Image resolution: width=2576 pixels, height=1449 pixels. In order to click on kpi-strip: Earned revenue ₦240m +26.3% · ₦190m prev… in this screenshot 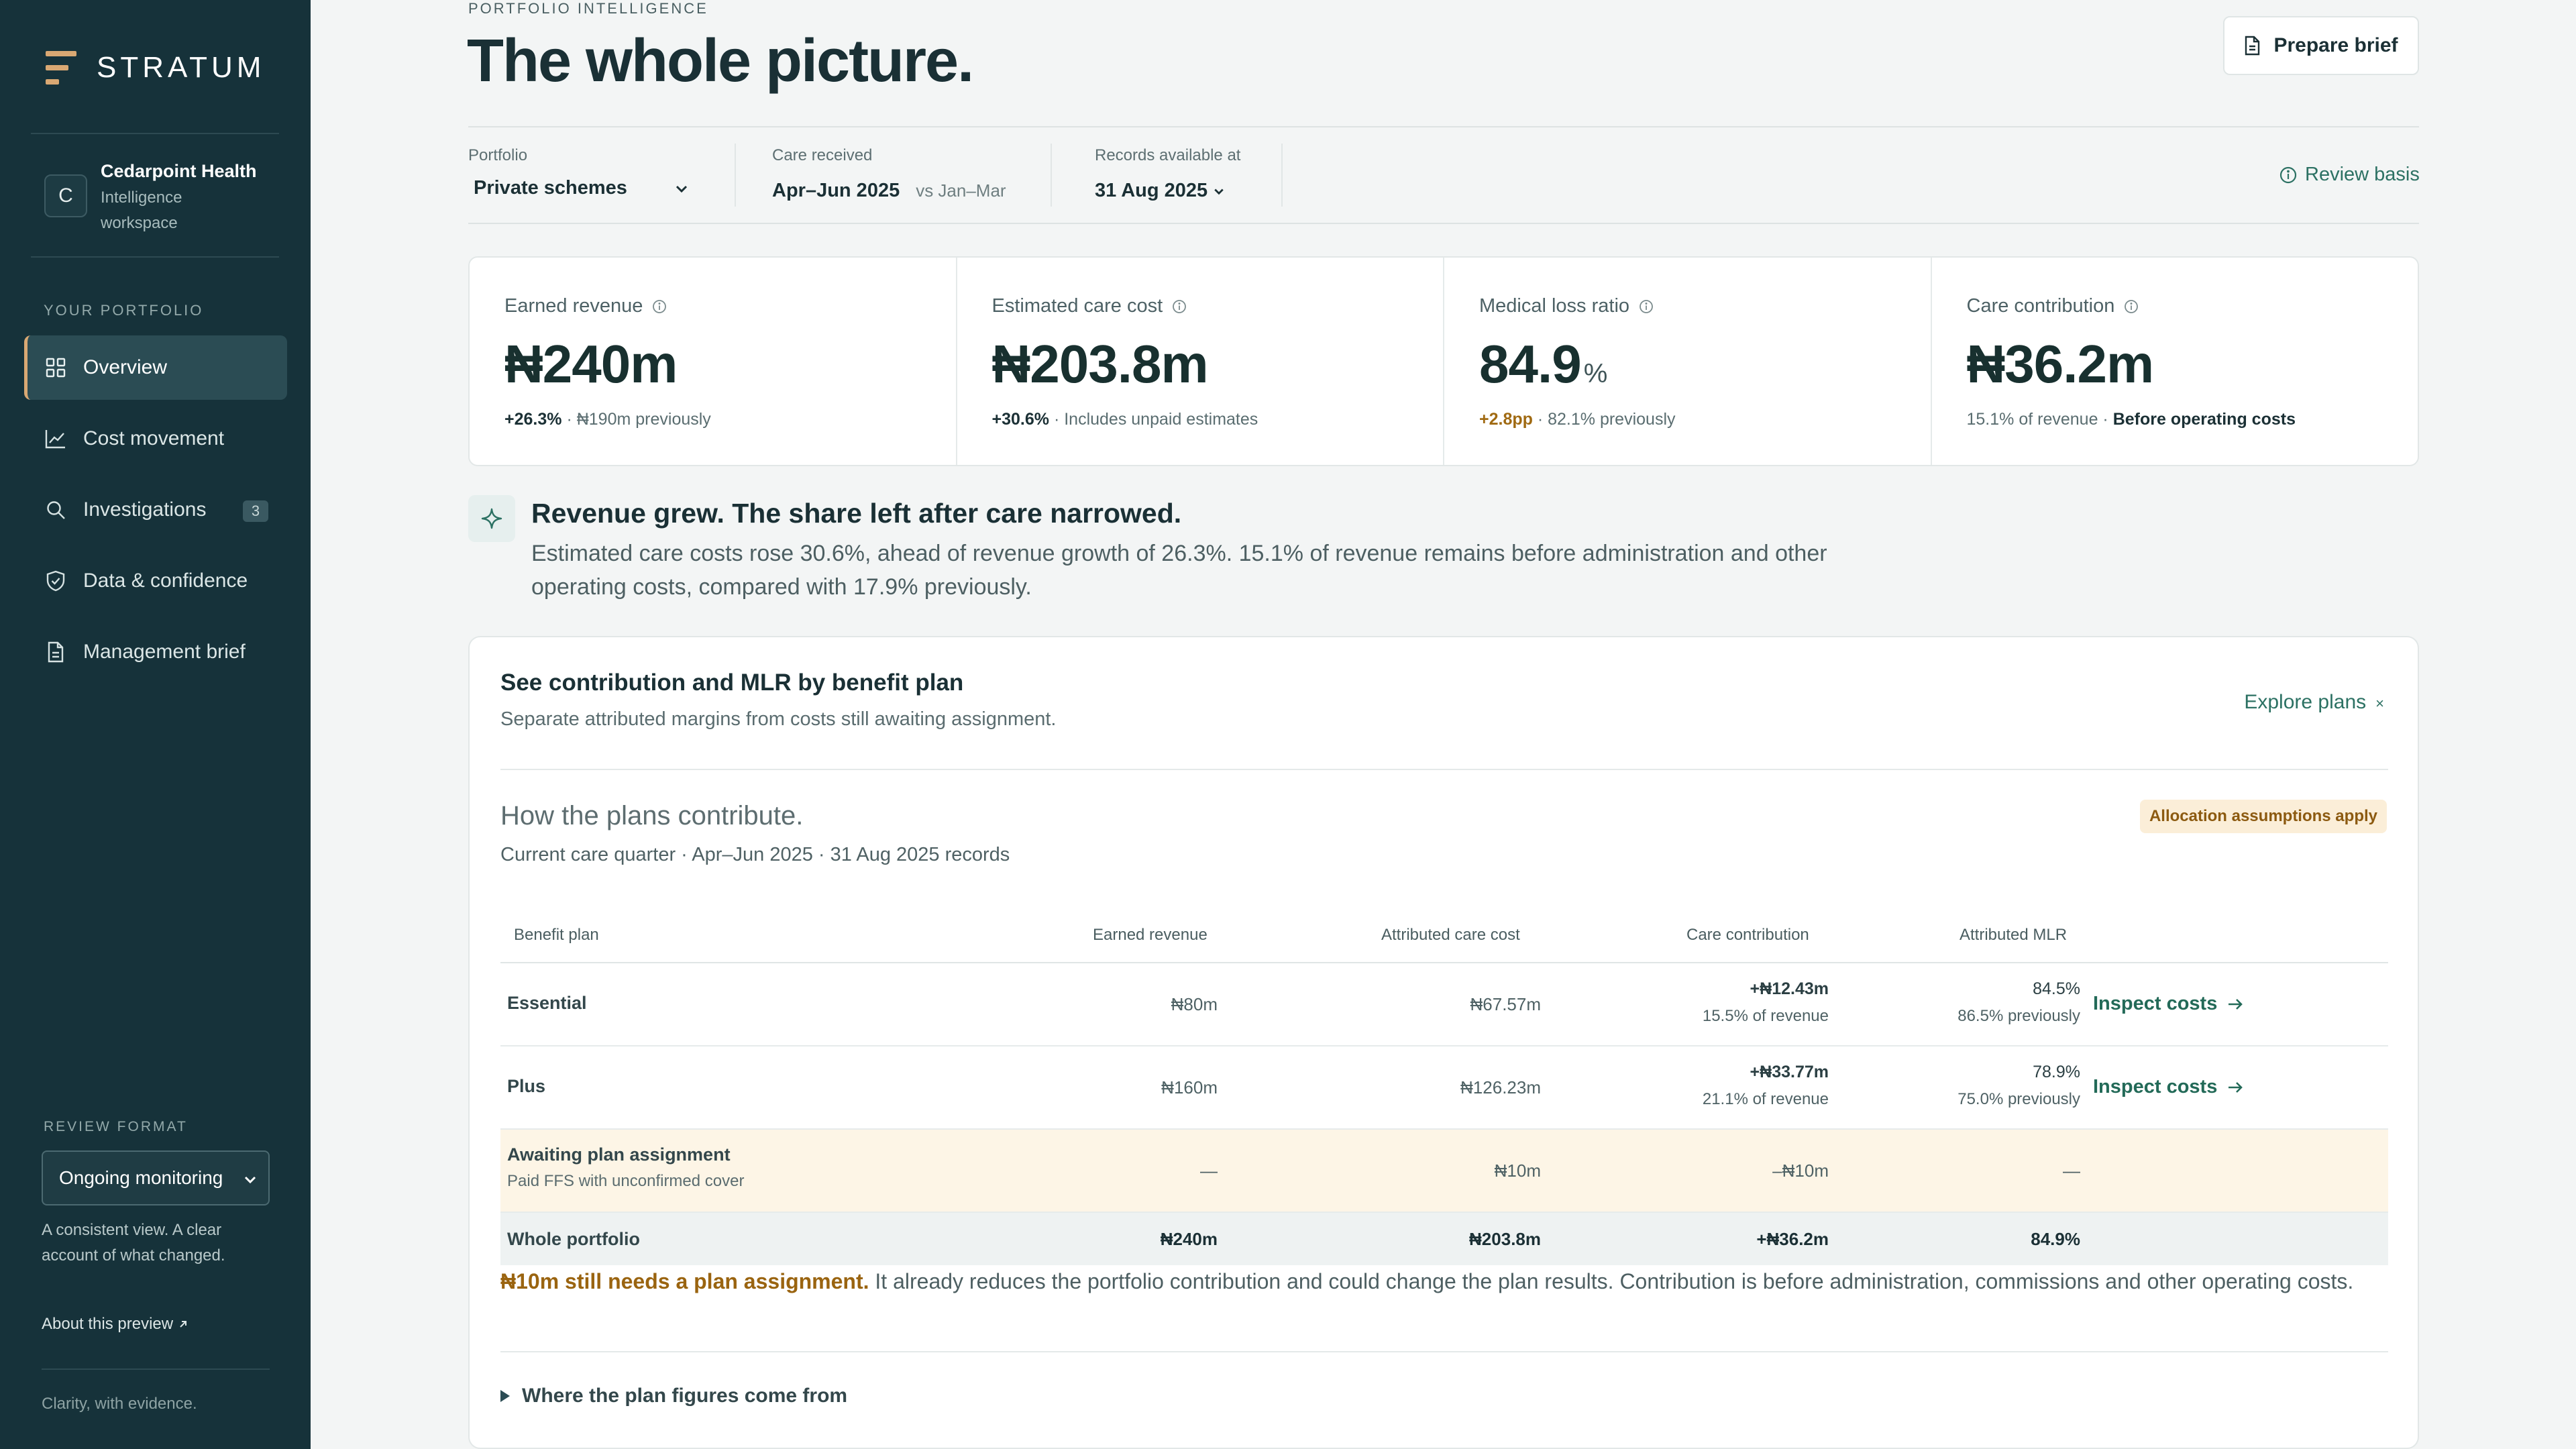, I will do `click(1443, 361)`.